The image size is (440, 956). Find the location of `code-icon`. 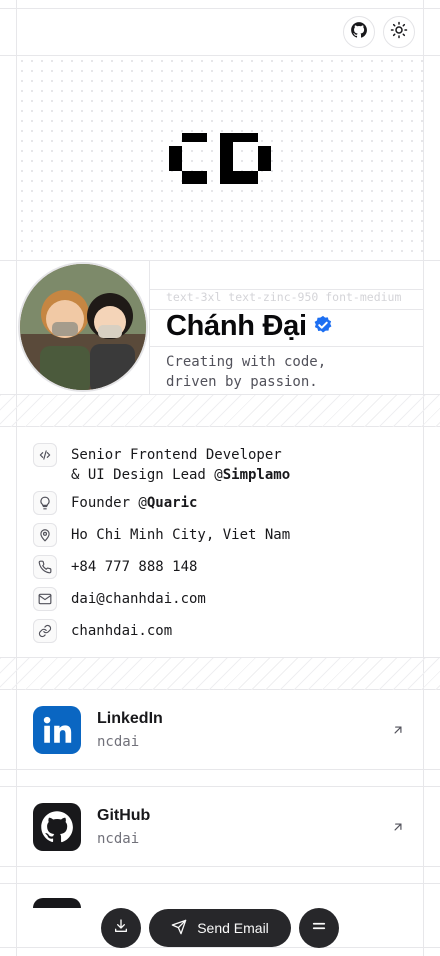

code-icon is located at coordinates (45, 455).